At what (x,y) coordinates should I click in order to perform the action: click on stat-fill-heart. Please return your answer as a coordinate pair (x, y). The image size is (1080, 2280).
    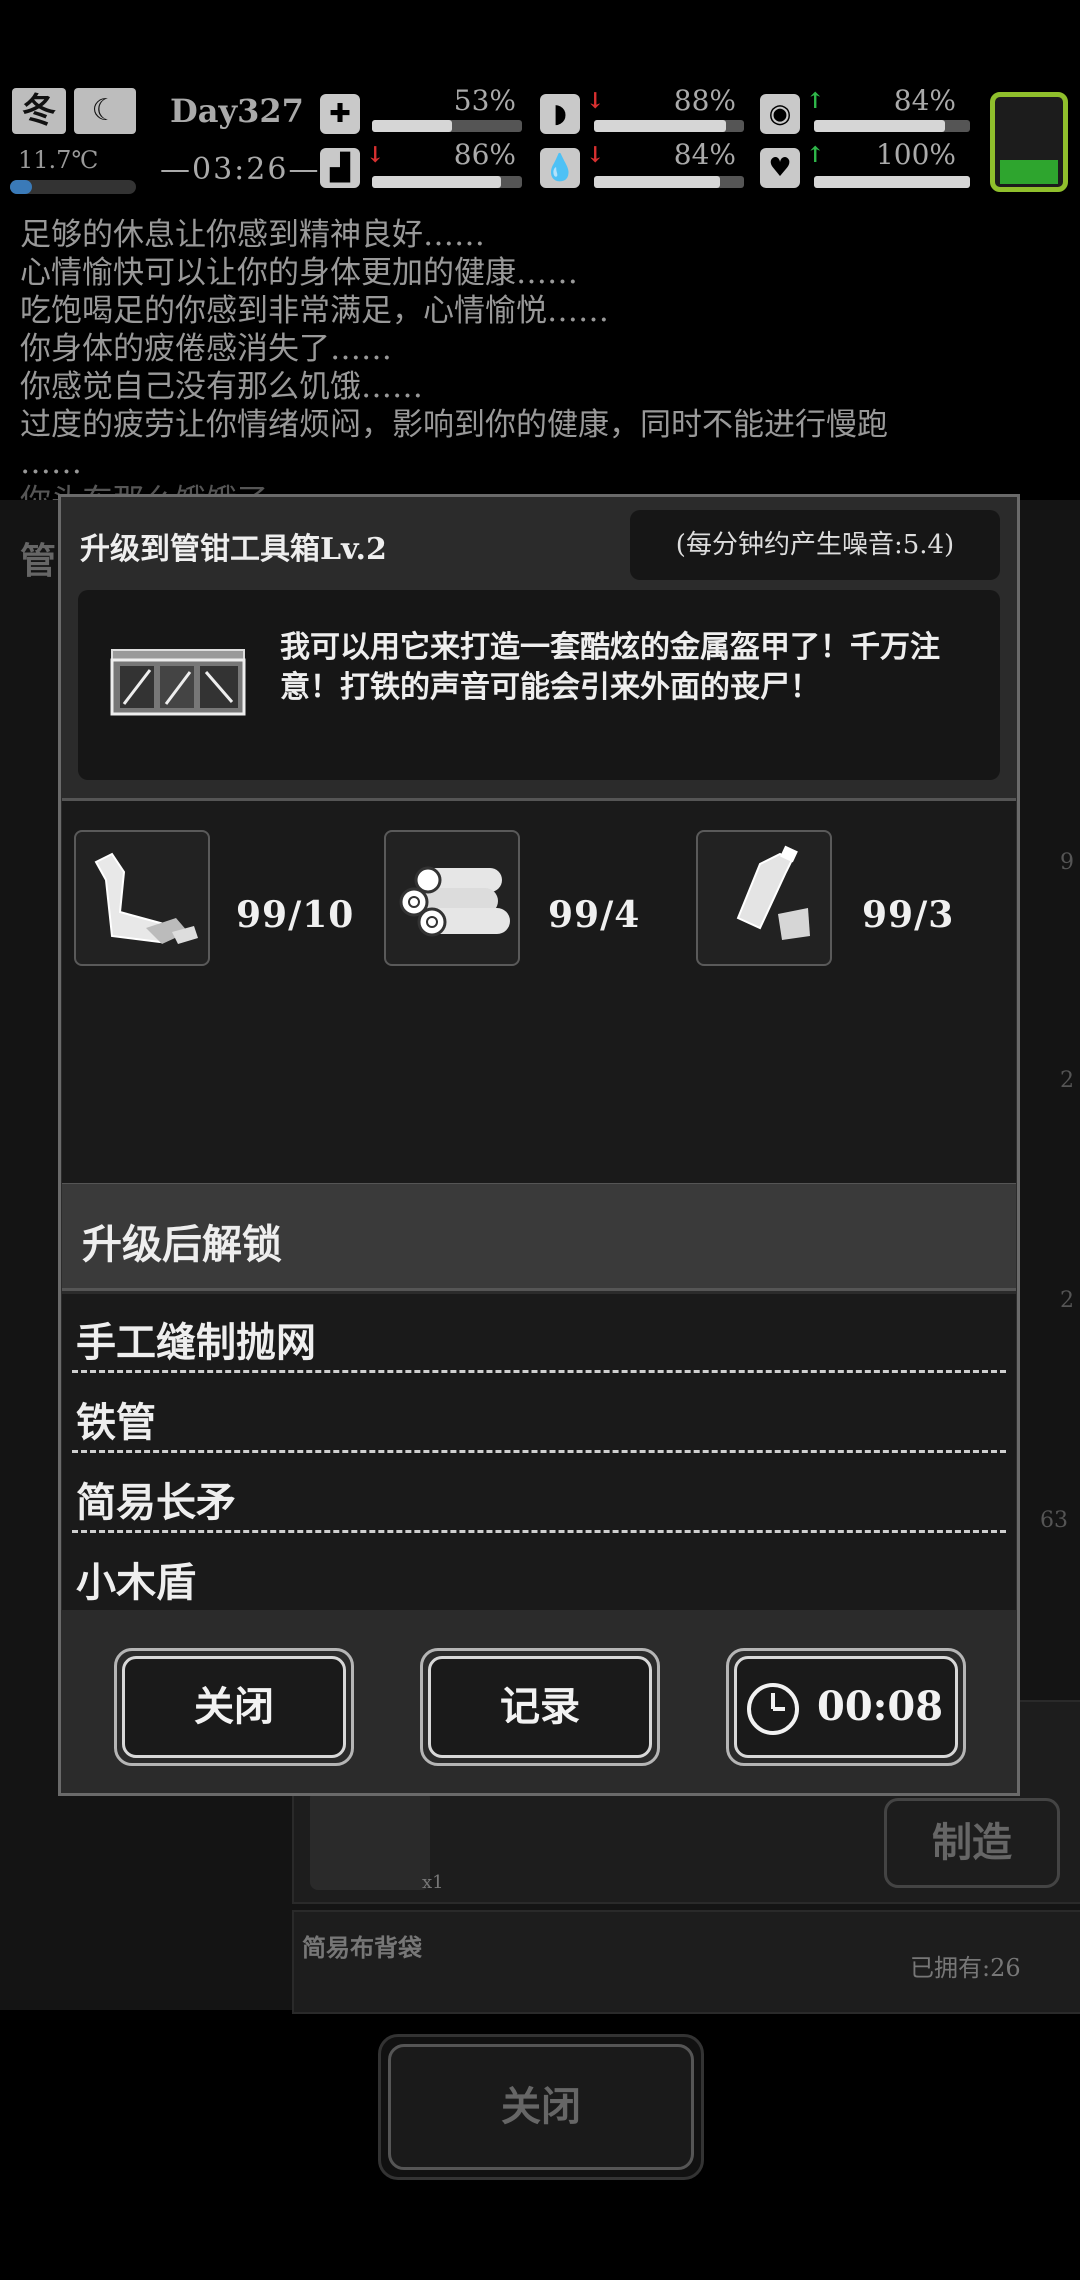
    Looking at the image, I should click on (892, 182).